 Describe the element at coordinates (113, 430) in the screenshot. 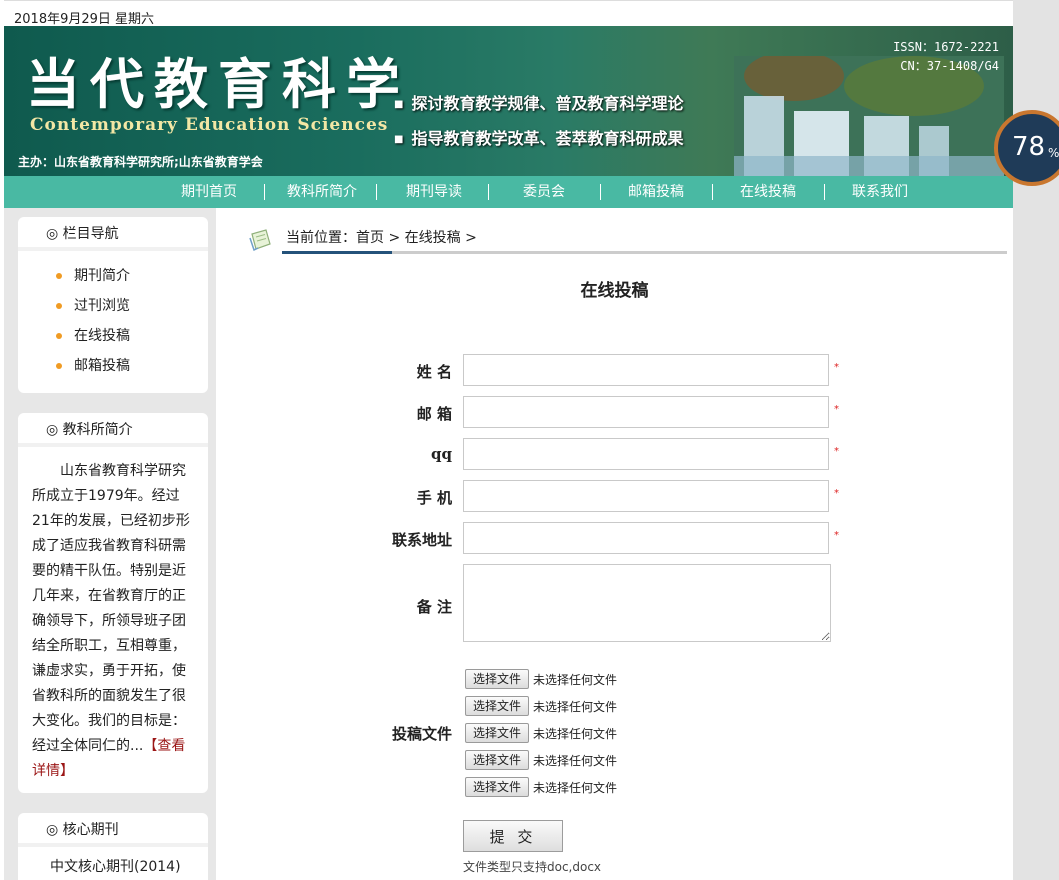

I see `institute-intro-title: ◎ 教科所简介` at that location.